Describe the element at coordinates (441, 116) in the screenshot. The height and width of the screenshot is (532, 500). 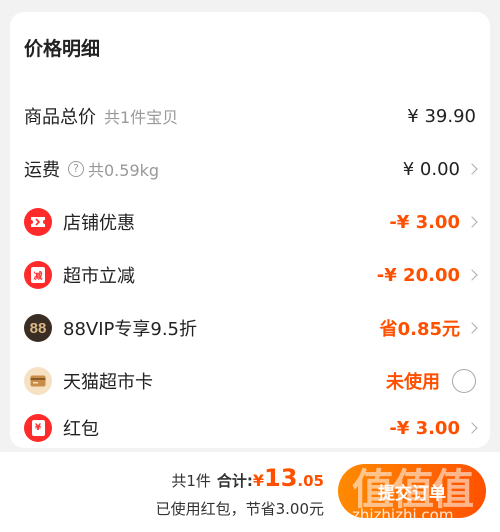
I see `goods-total-amount: ¥ 39.90` at that location.